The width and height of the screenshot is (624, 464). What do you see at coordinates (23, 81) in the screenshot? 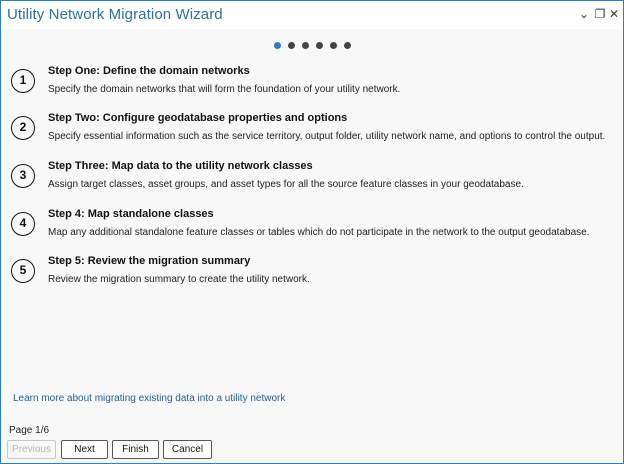
I see `step-number-badge: 1` at bounding box center [23, 81].